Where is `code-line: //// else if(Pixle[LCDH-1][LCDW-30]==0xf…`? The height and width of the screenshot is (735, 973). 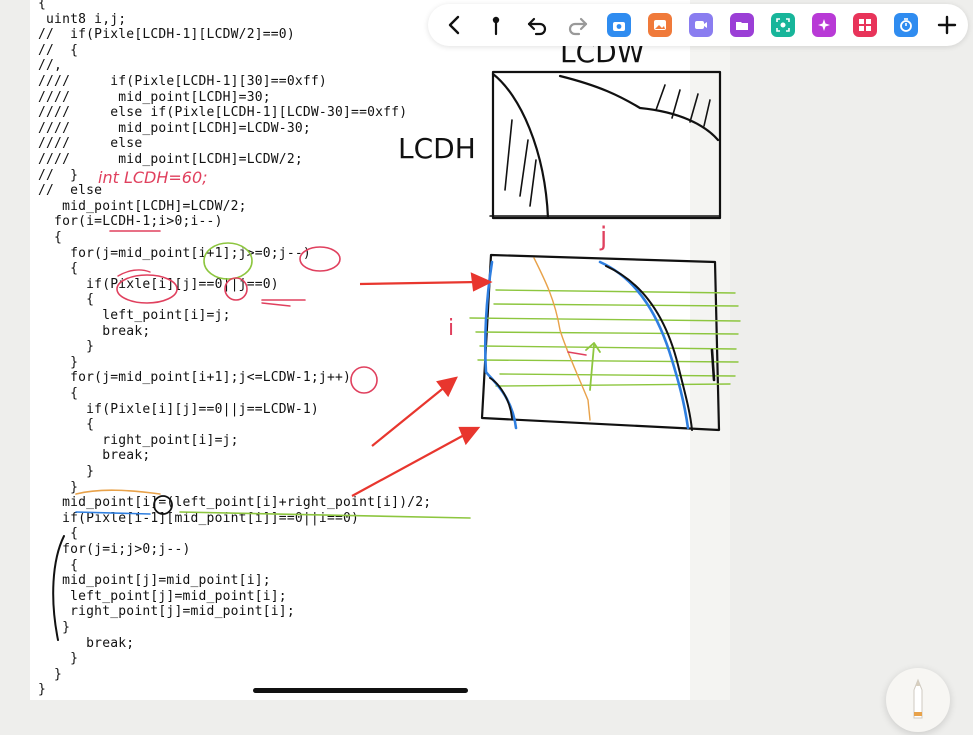 code-line: //// else if(Pixle[LCDH-1][LCDW-30]==0xf… is located at coordinates (223, 113).